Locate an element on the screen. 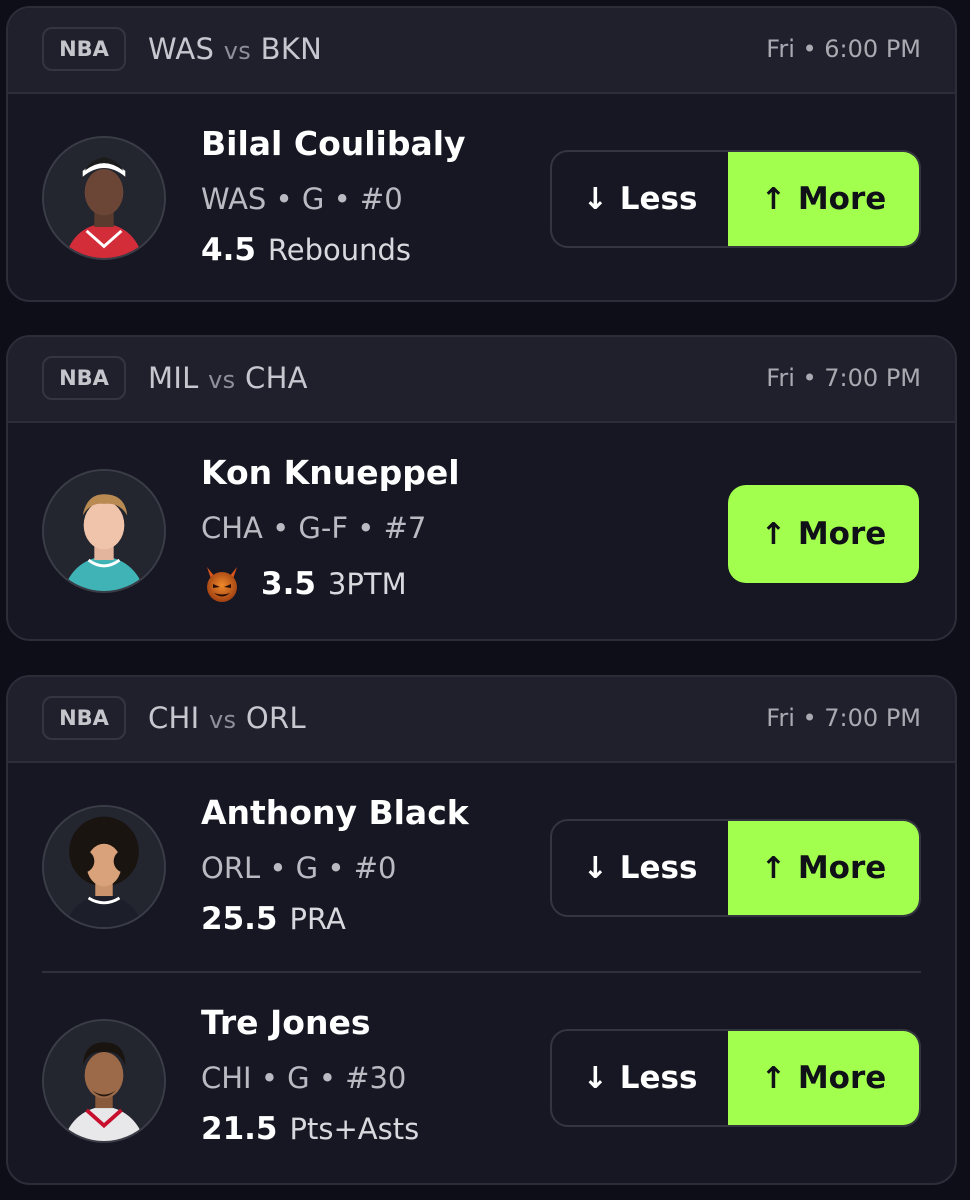 The image size is (970, 1200). player-line: 21.5 Pts+Asts is located at coordinates (310, 1129).